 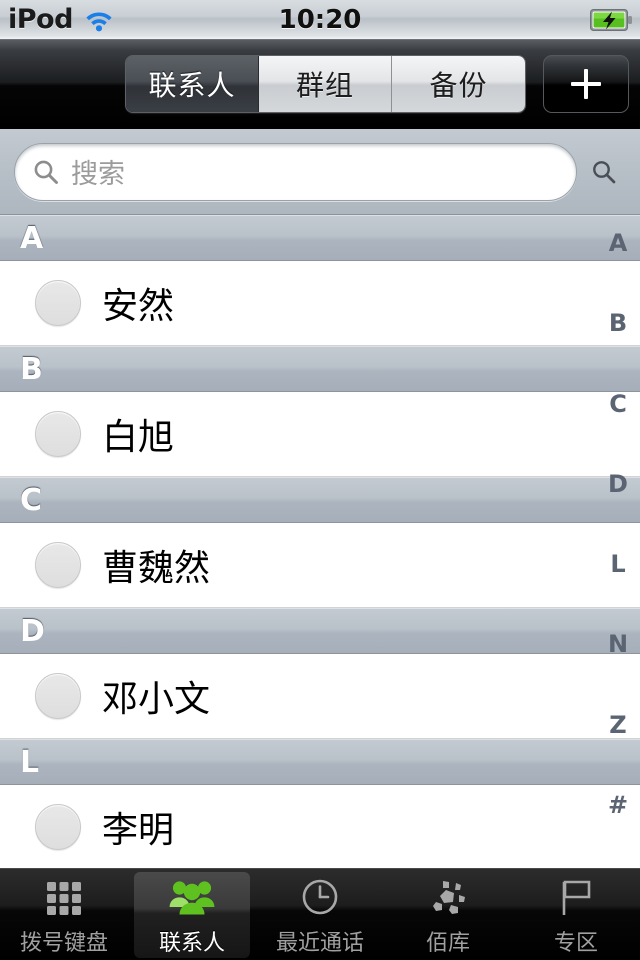 I want to click on section-letter: C, so click(x=31, y=500).